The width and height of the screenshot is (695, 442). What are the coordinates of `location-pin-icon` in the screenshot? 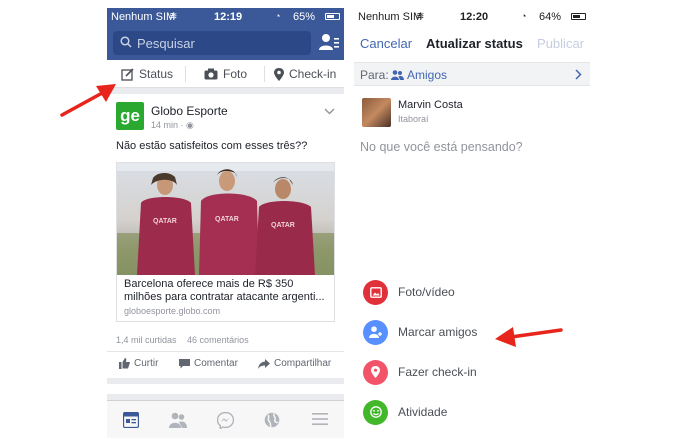 It's located at (279, 74).